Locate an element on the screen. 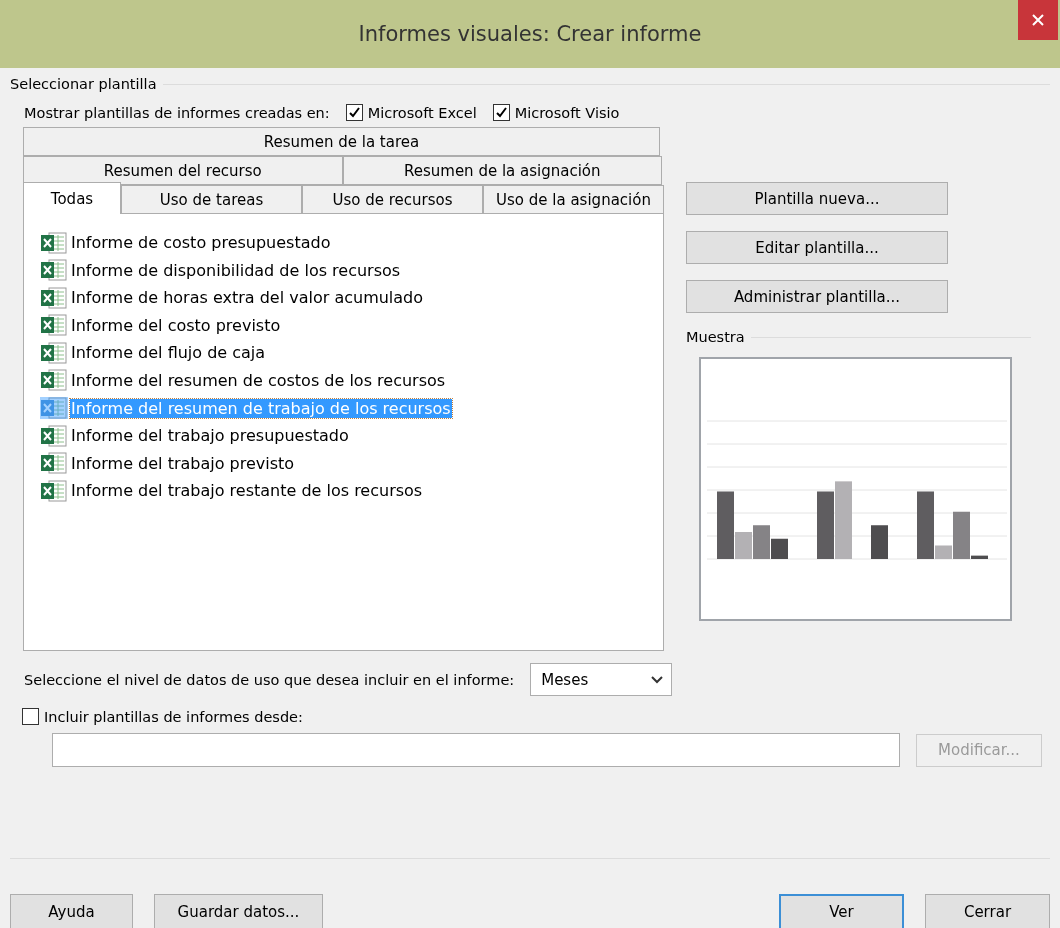 The image size is (1060, 928). footer-button: Ver is located at coordinates (841, 911).